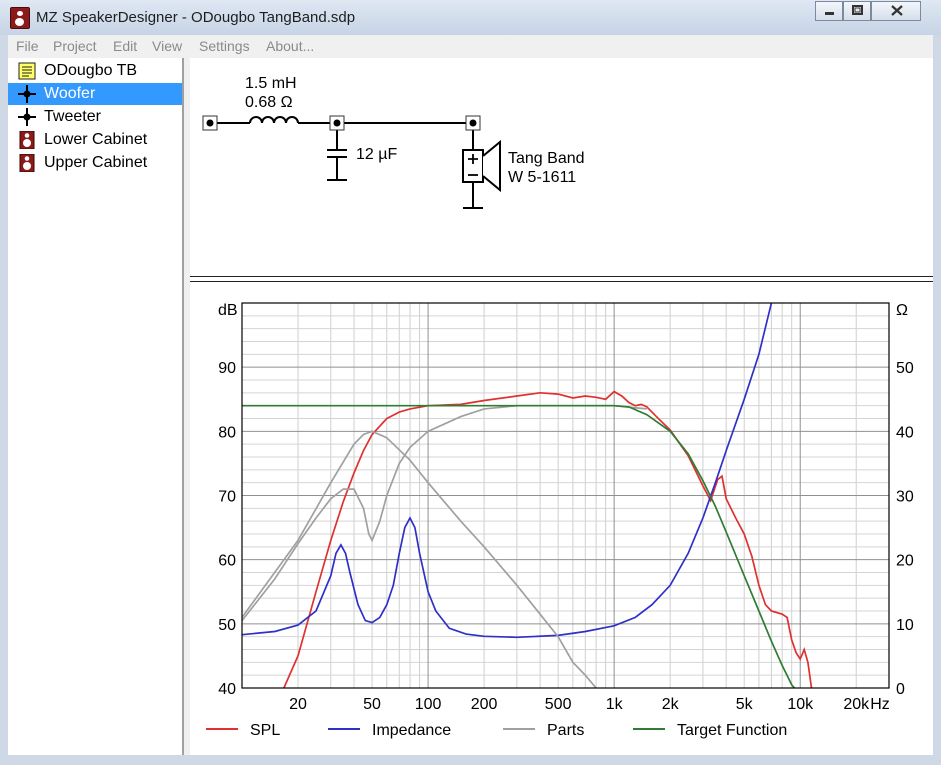 This screenshot has width=941, height=765. What do you see at coordinates (411, 730) in the screenshot?
I see `legend-label: Impedance` at bounding box center [411, 730].